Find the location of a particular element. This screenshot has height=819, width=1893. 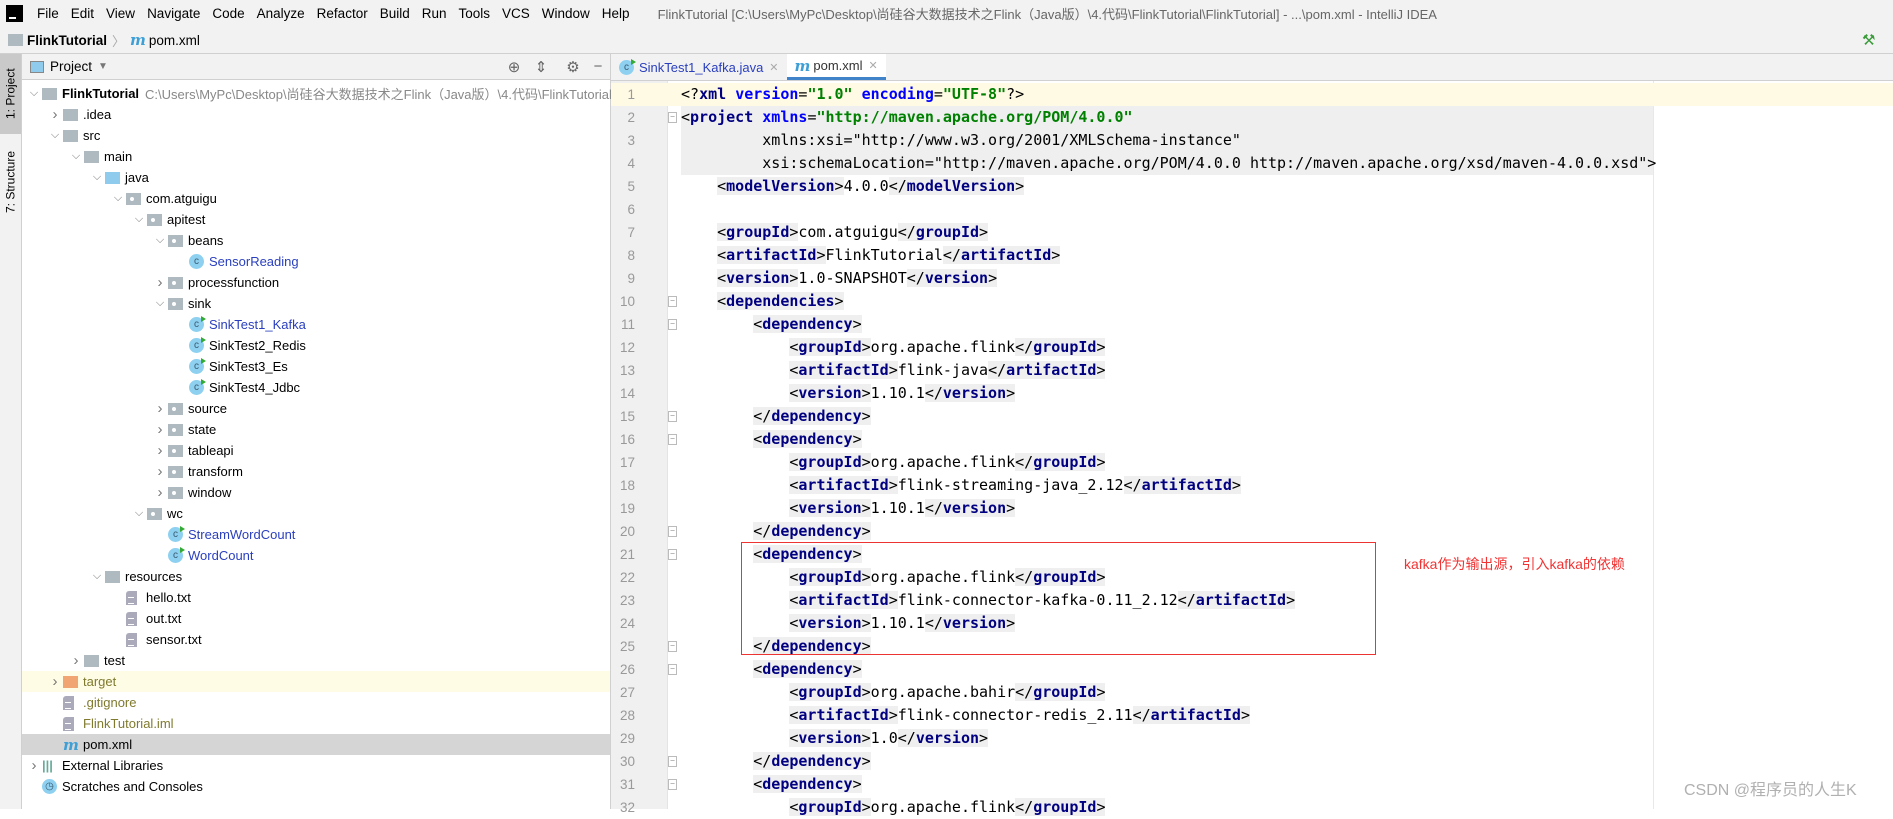

tree-item: ◷ Scratches and Consoles is located at coordinates (316, 786).